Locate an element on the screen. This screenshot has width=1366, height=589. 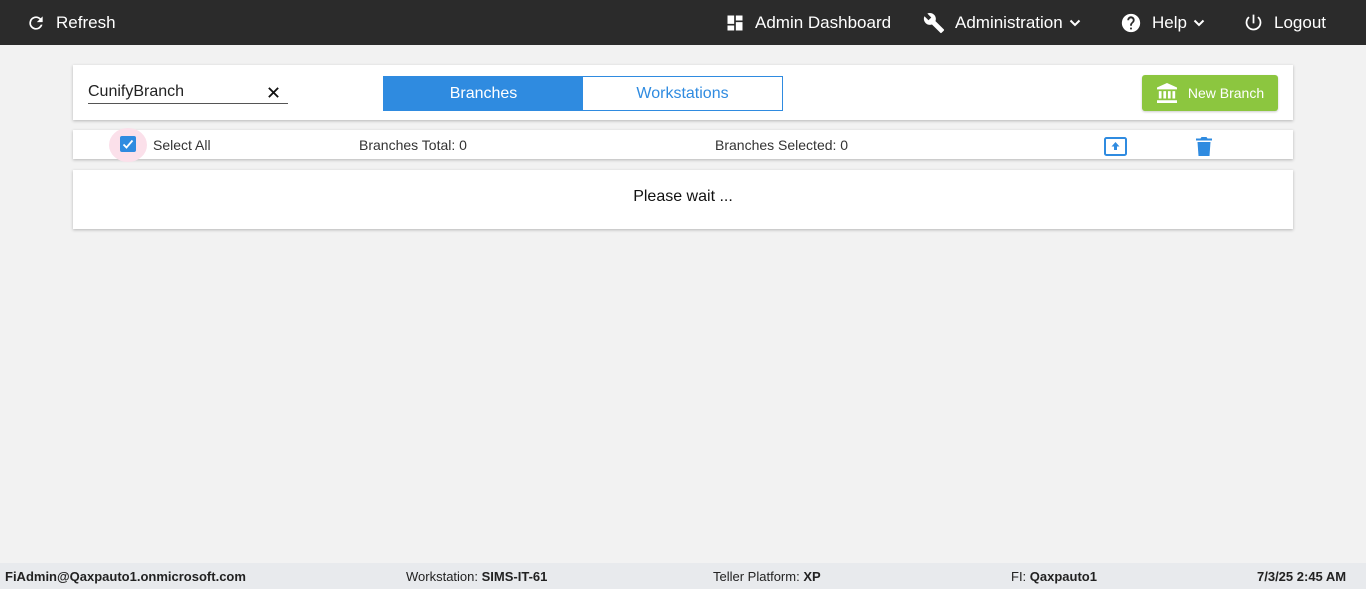
tab-branches: Branches is located at coordinates (483, 93).